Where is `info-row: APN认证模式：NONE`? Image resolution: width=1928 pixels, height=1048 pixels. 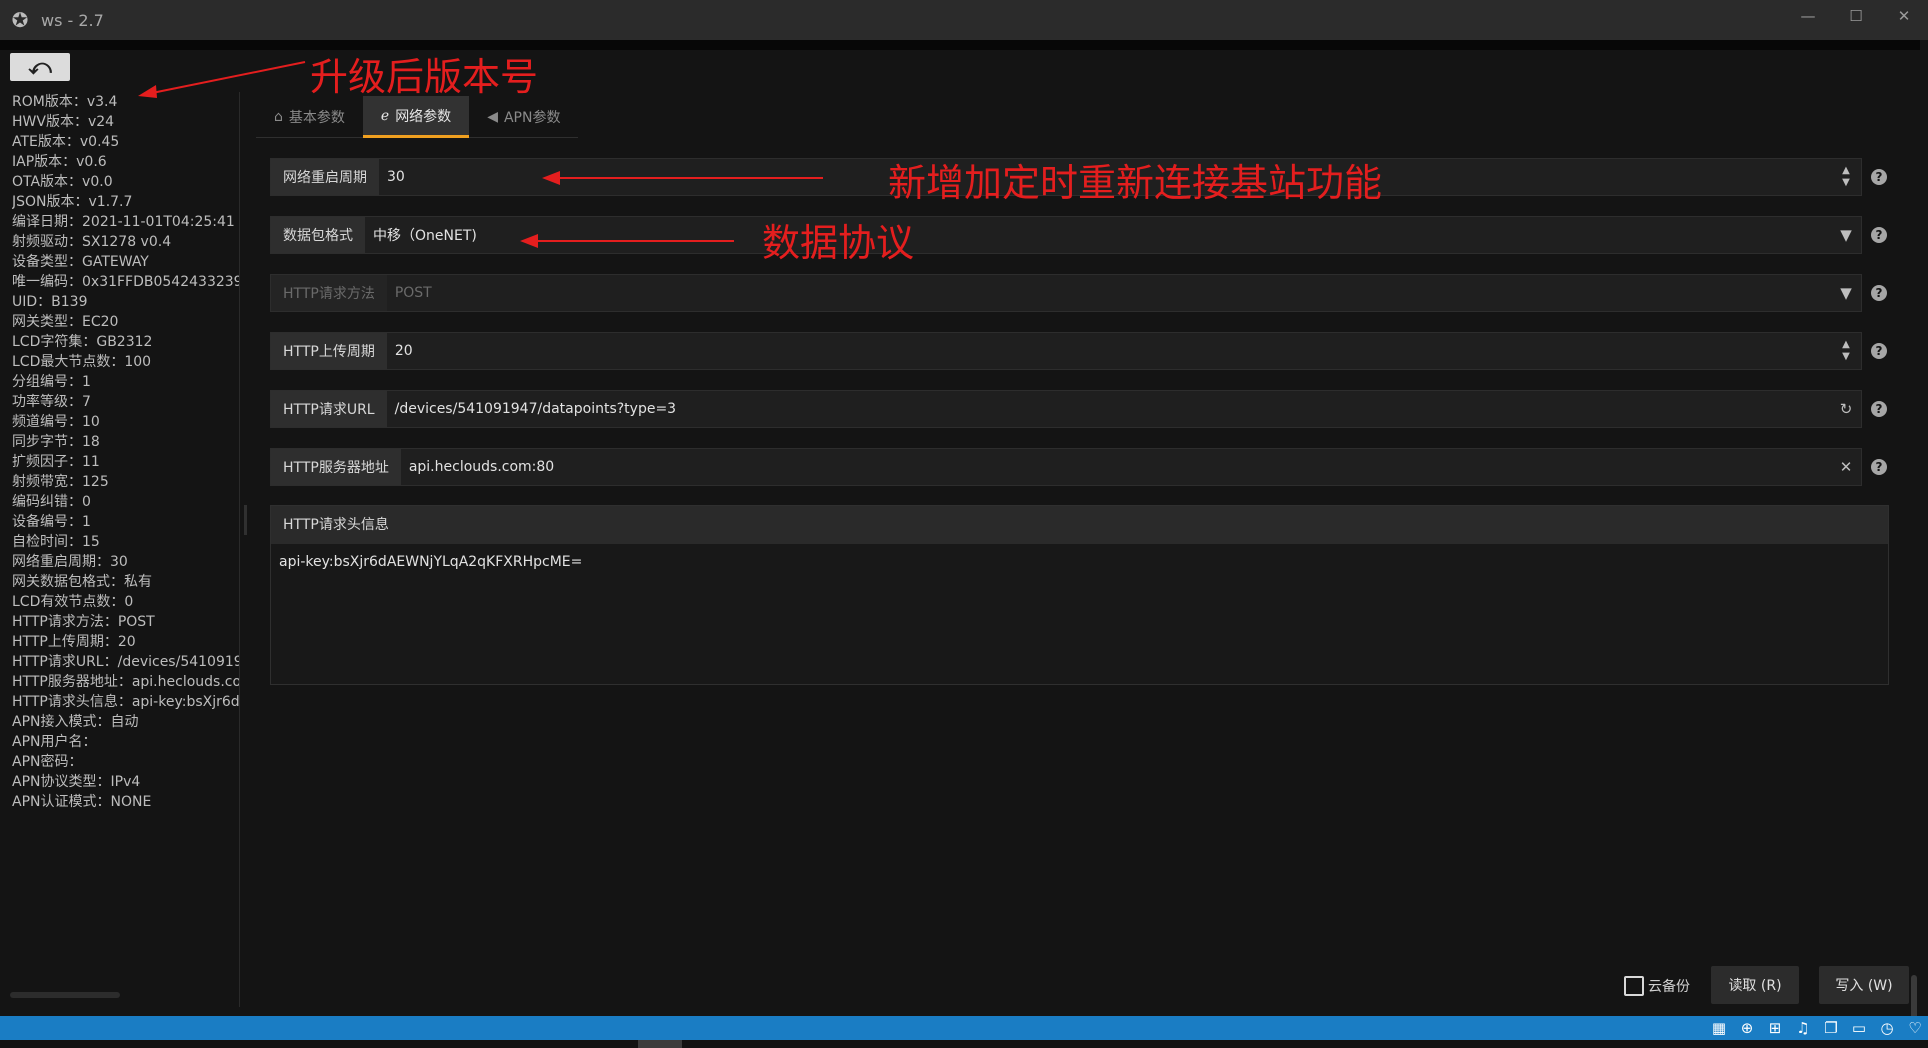
info-row: APN认证模式：NONE is located at coordinates (82, 802).